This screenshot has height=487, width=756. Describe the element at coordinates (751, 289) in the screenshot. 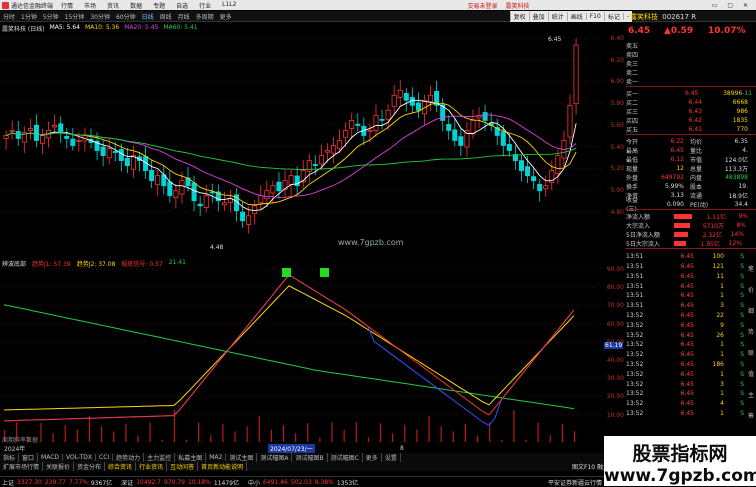

I see `side-tab-1: 价` at that location.